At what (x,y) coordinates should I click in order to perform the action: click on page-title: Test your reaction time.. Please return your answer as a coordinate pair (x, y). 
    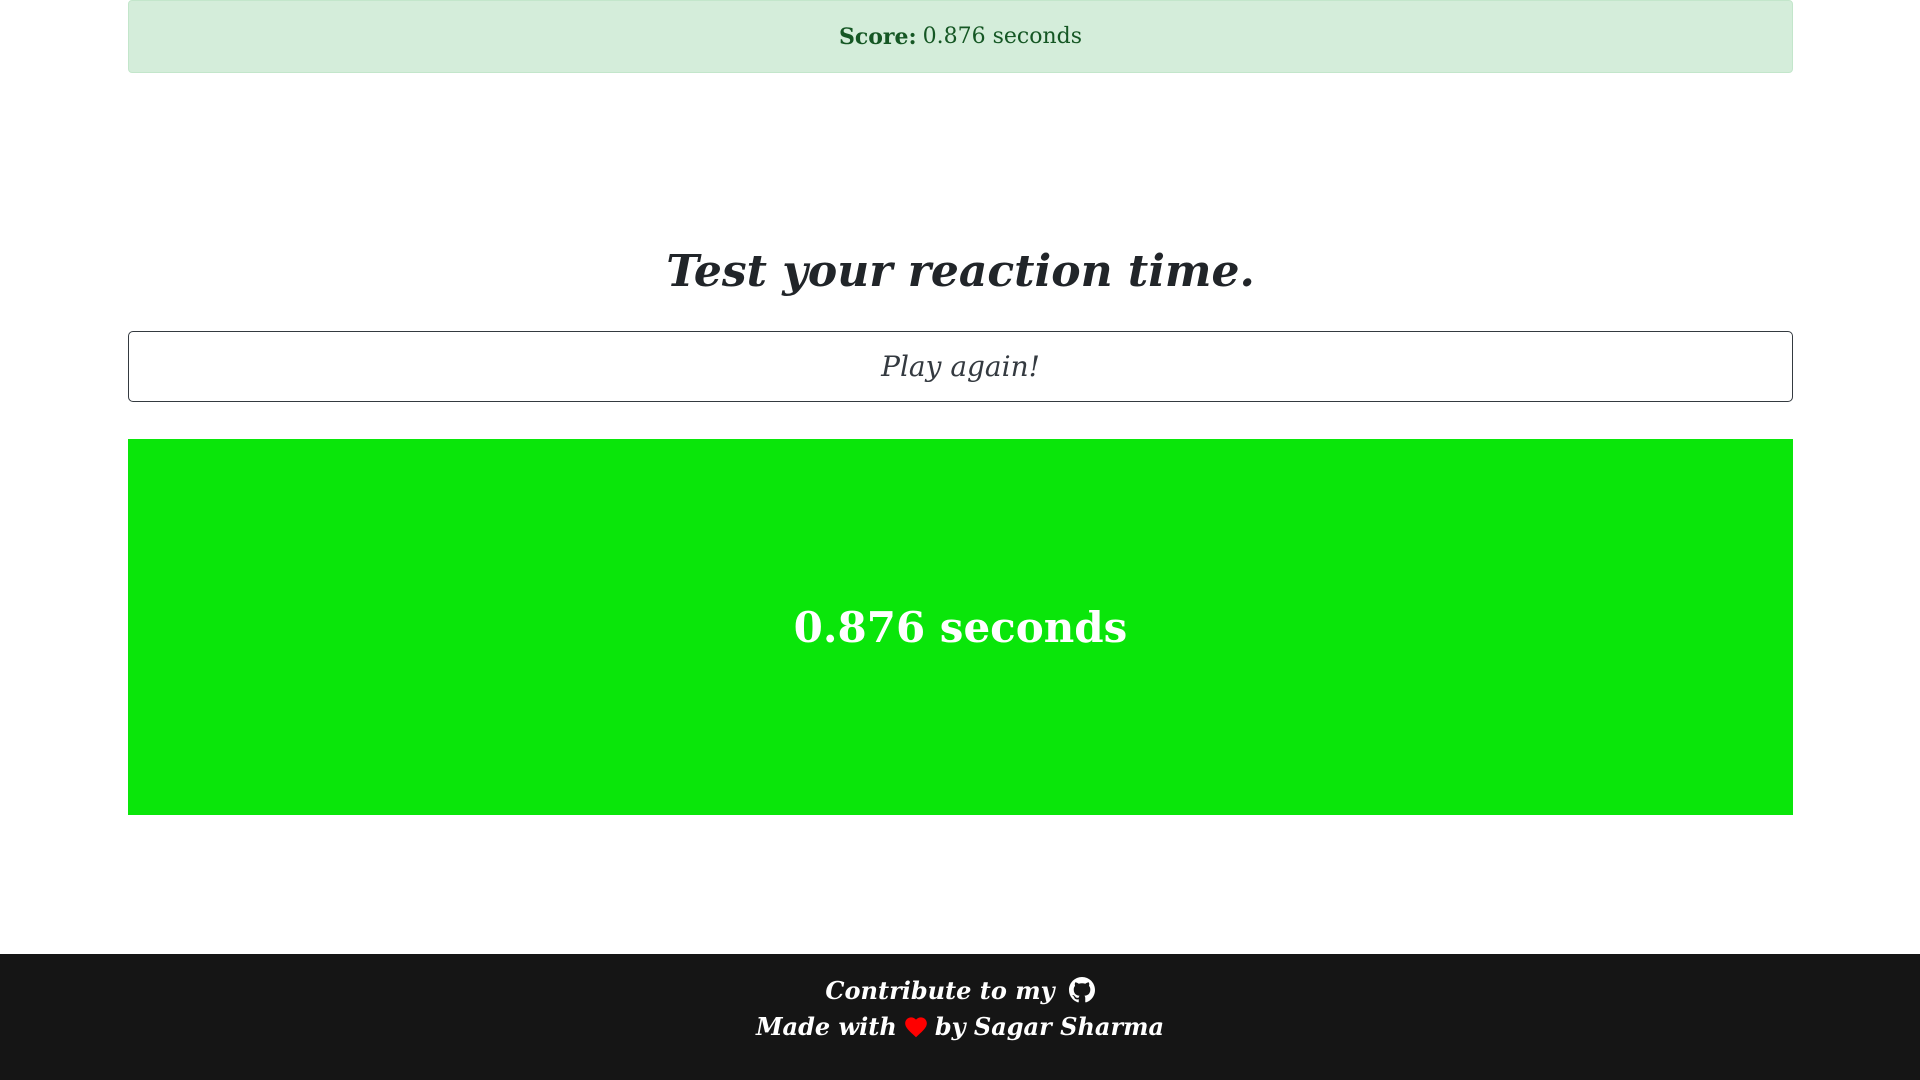
    Looking at the image, I should click on (960, 271).